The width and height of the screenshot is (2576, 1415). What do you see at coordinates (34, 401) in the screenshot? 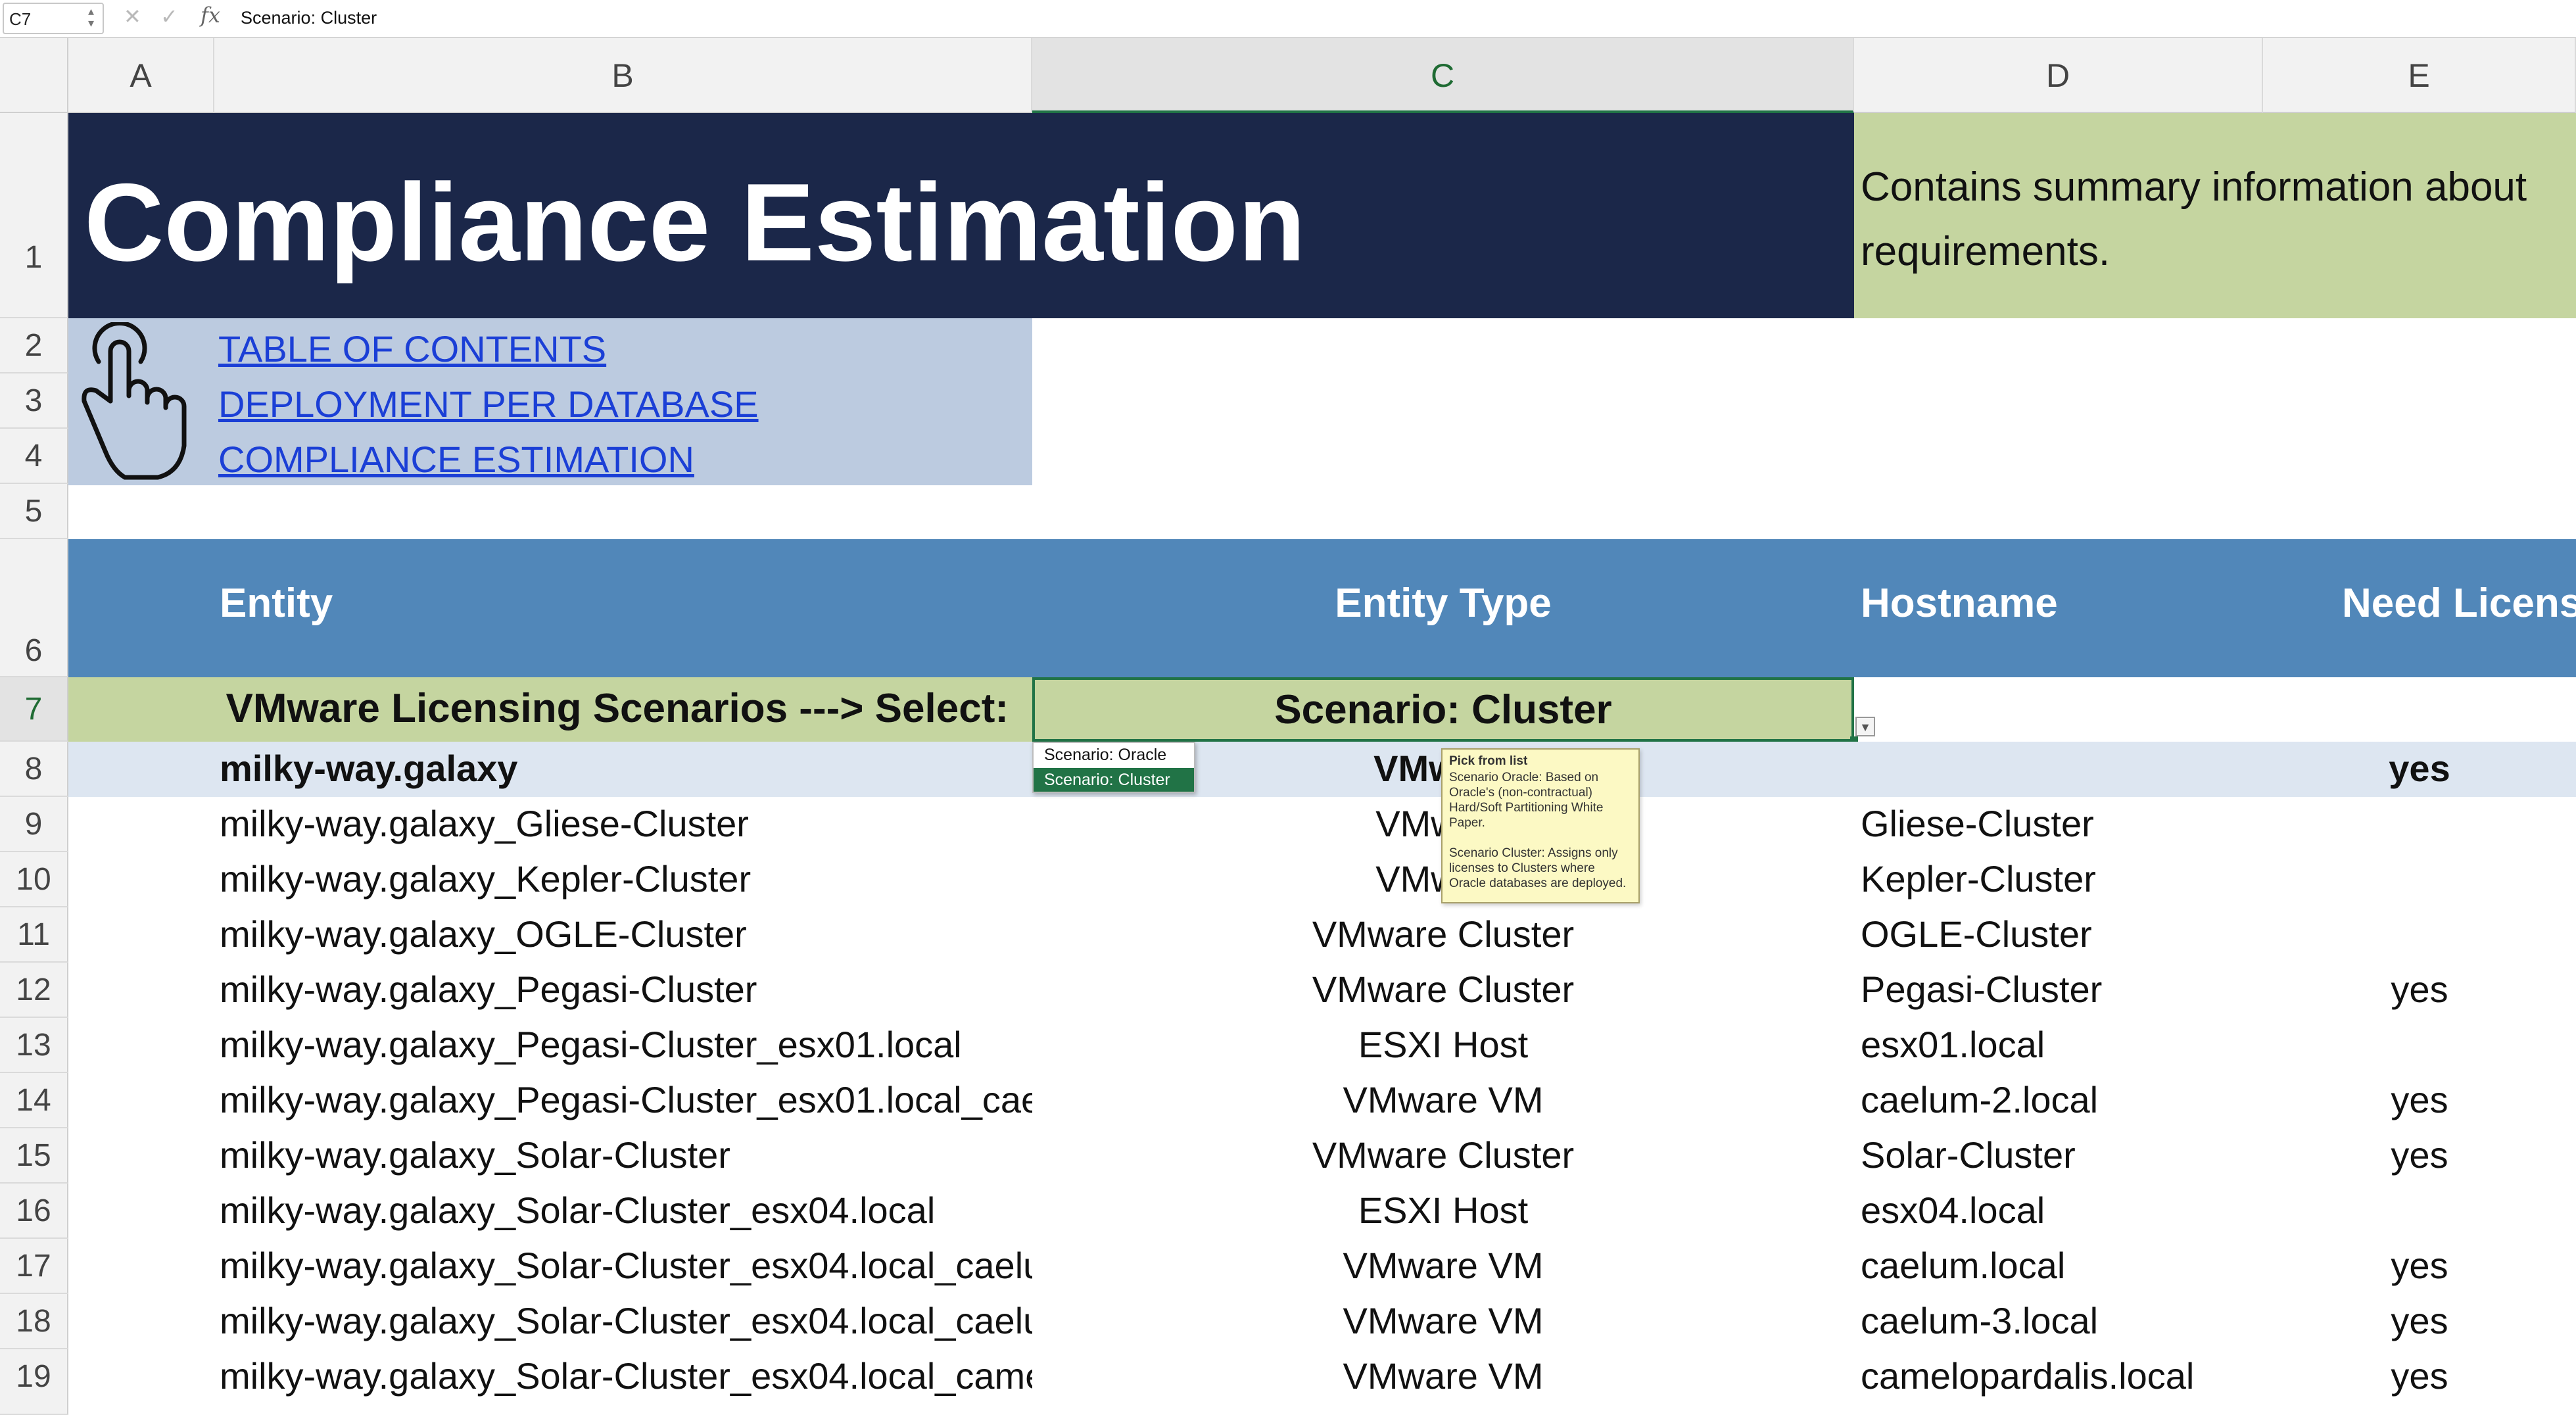
I see `row-header: 3` at bounding box center [34, 401].